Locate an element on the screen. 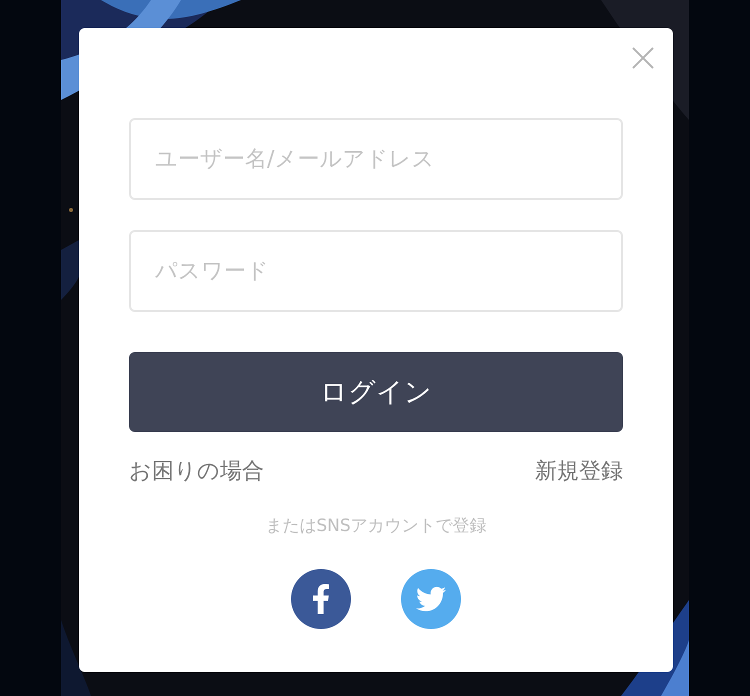  text-link: お困りの場合 is located at coordinates (196, 471).